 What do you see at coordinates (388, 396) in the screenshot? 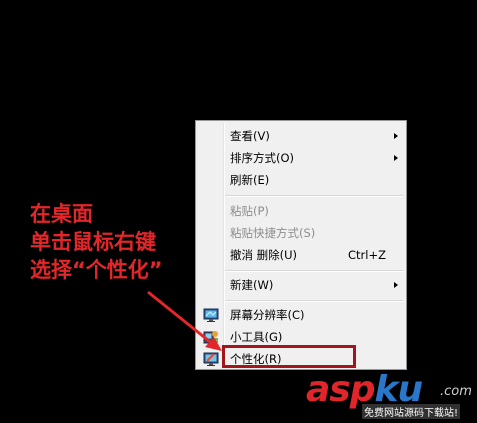
I see `aspku-watermark: aspku .com 免费网站源码下载站!` at bounding box center [388, 396].